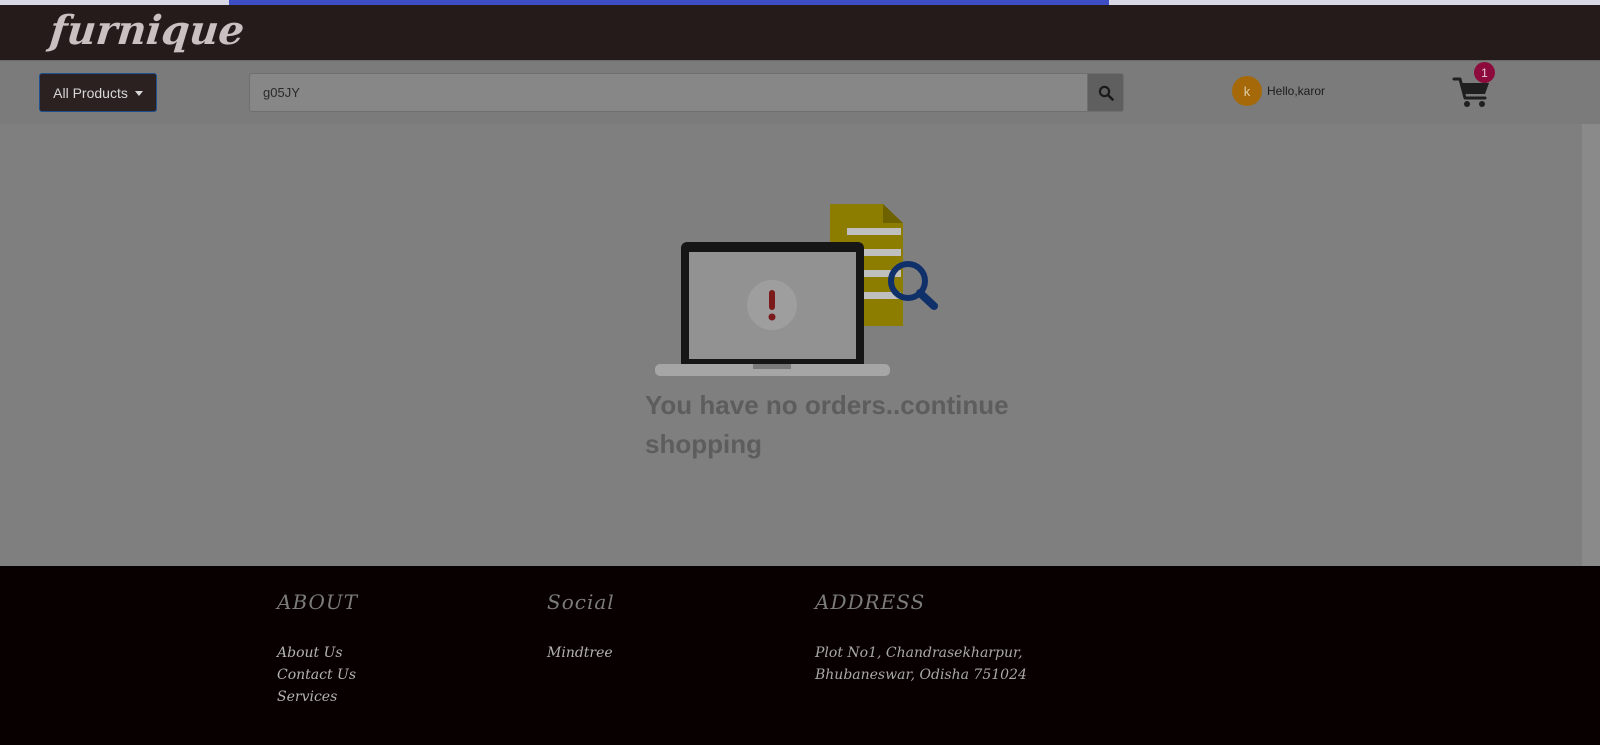  I want to click on all-products-dropdown: All Products, so click(98, 92).